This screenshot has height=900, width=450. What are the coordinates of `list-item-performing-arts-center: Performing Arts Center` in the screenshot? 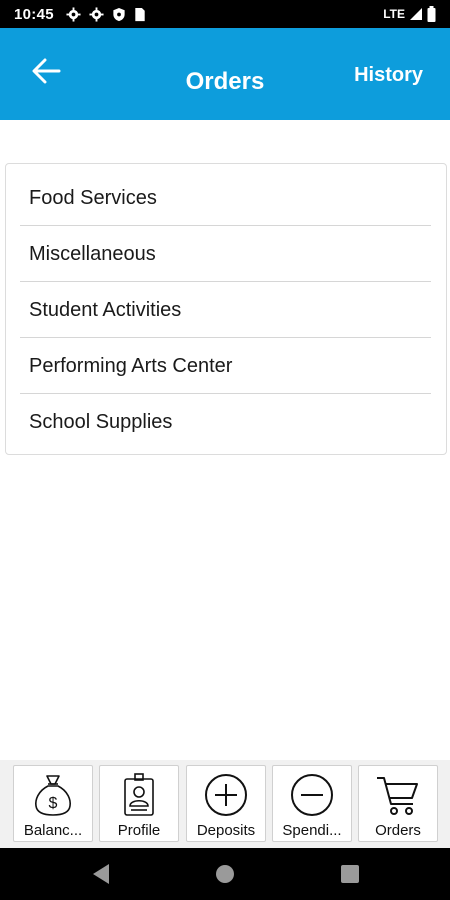 It's located at (225, 366).